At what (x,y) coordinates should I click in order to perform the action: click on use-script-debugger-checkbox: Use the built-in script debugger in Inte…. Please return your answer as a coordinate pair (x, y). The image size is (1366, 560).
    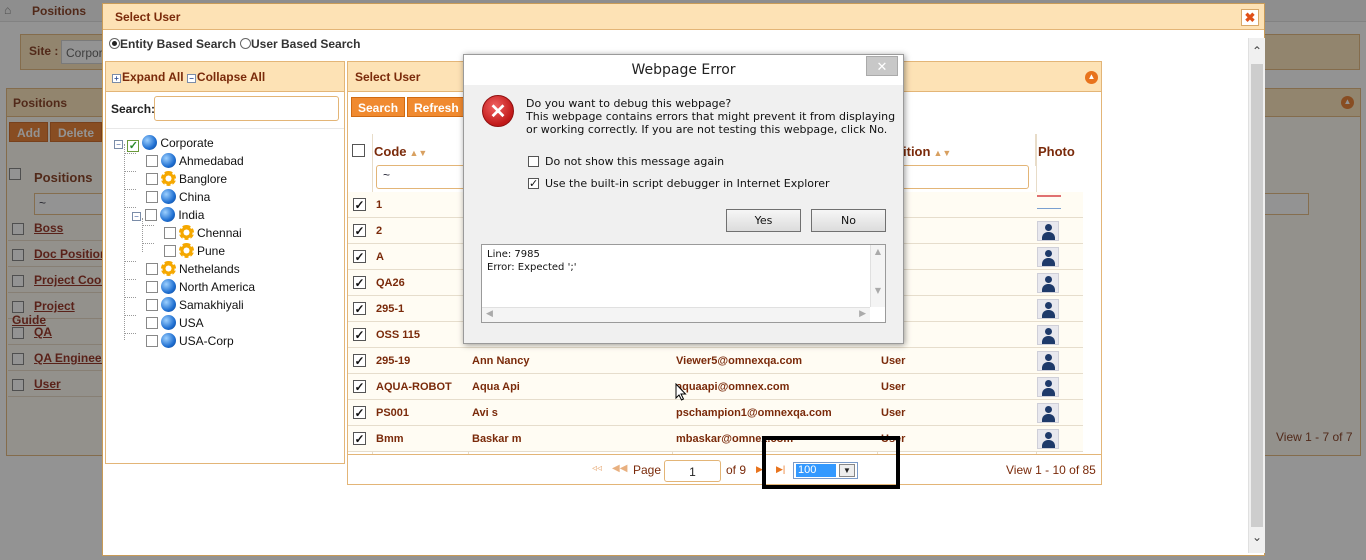
    Looking at the image, I should click on (679, 183).